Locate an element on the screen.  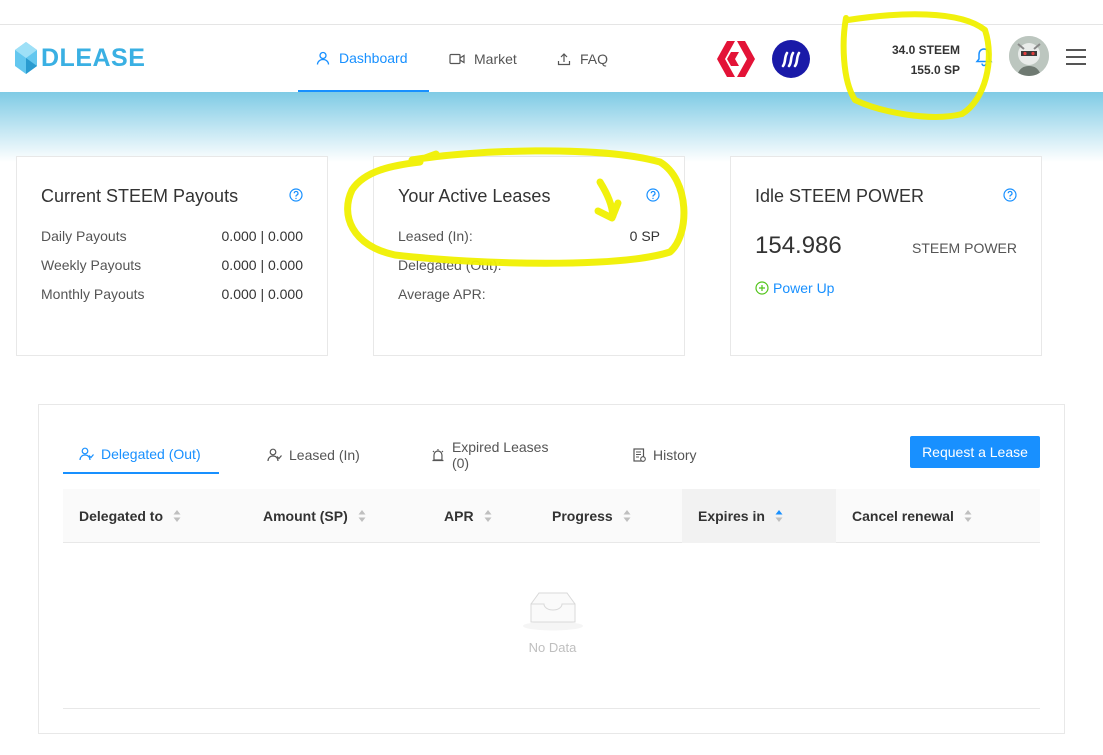
power-up-label: Power Up is located at coordinates (804, 288).